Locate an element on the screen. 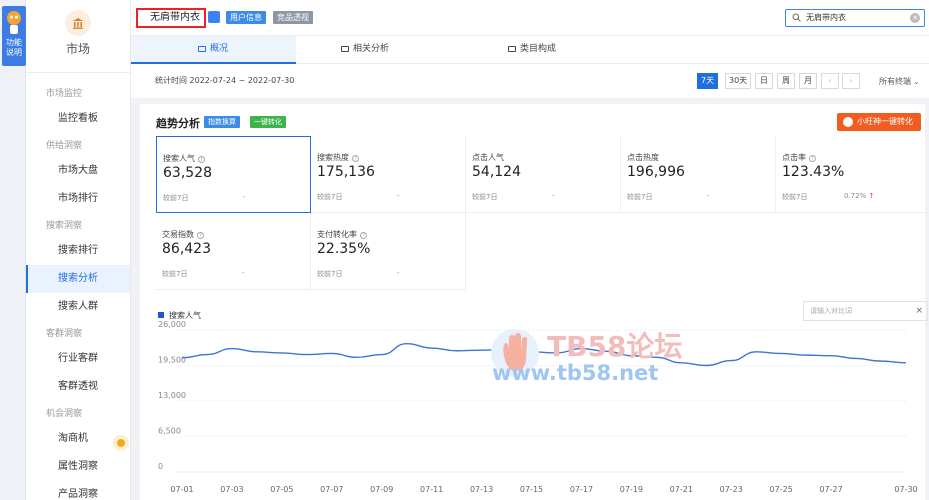 The width and height of the screenshot is (929, 500). metric-label: 点击率? is located at coordinates (799, 157).